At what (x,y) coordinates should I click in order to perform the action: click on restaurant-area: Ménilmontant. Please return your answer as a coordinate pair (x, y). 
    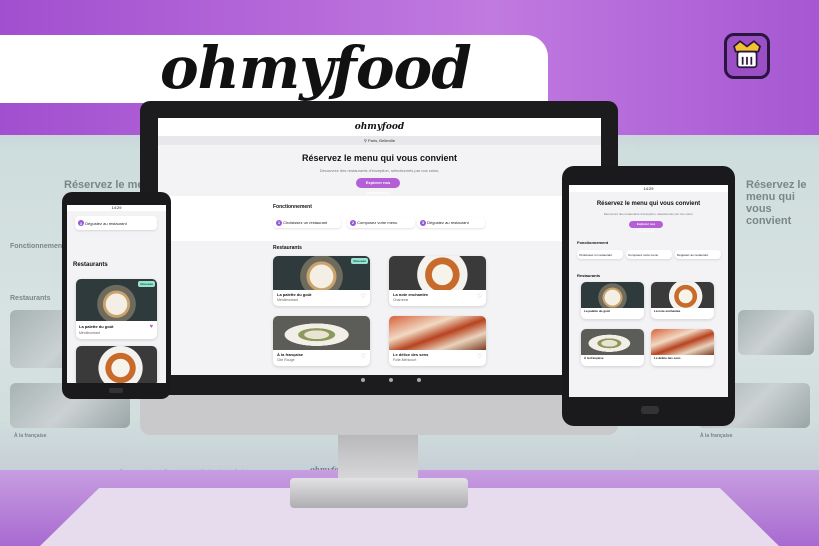
    Looking at the image, I should click on (288, 300).